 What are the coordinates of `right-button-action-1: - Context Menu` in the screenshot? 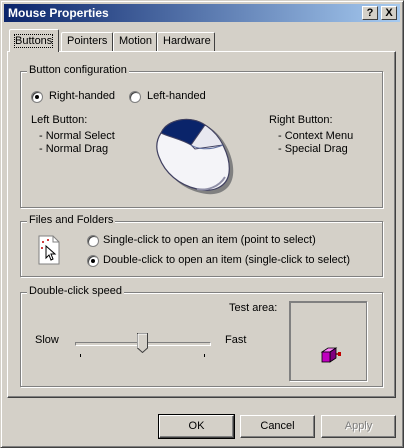 It's located at (316, 136).